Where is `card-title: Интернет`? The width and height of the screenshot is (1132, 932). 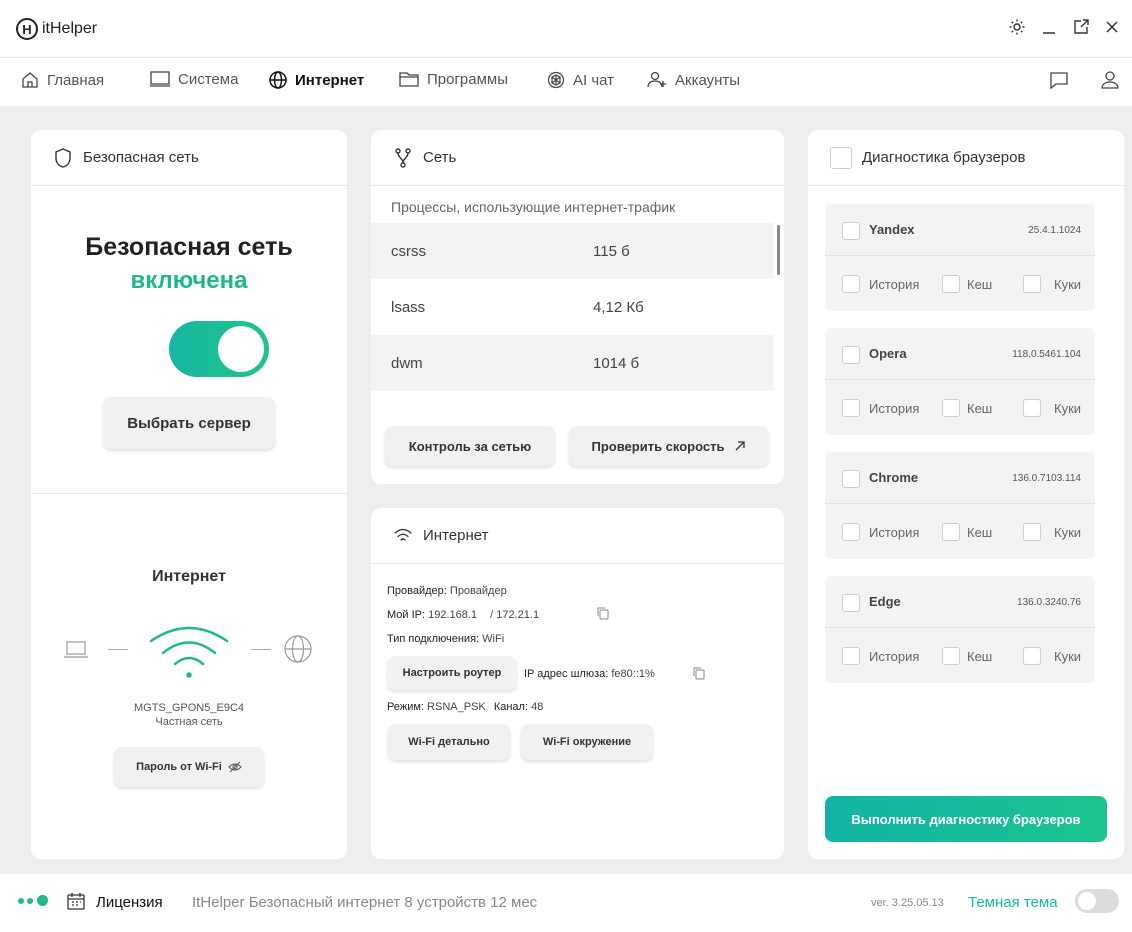 card-title: Интернет is located at coordinates (456, 535).